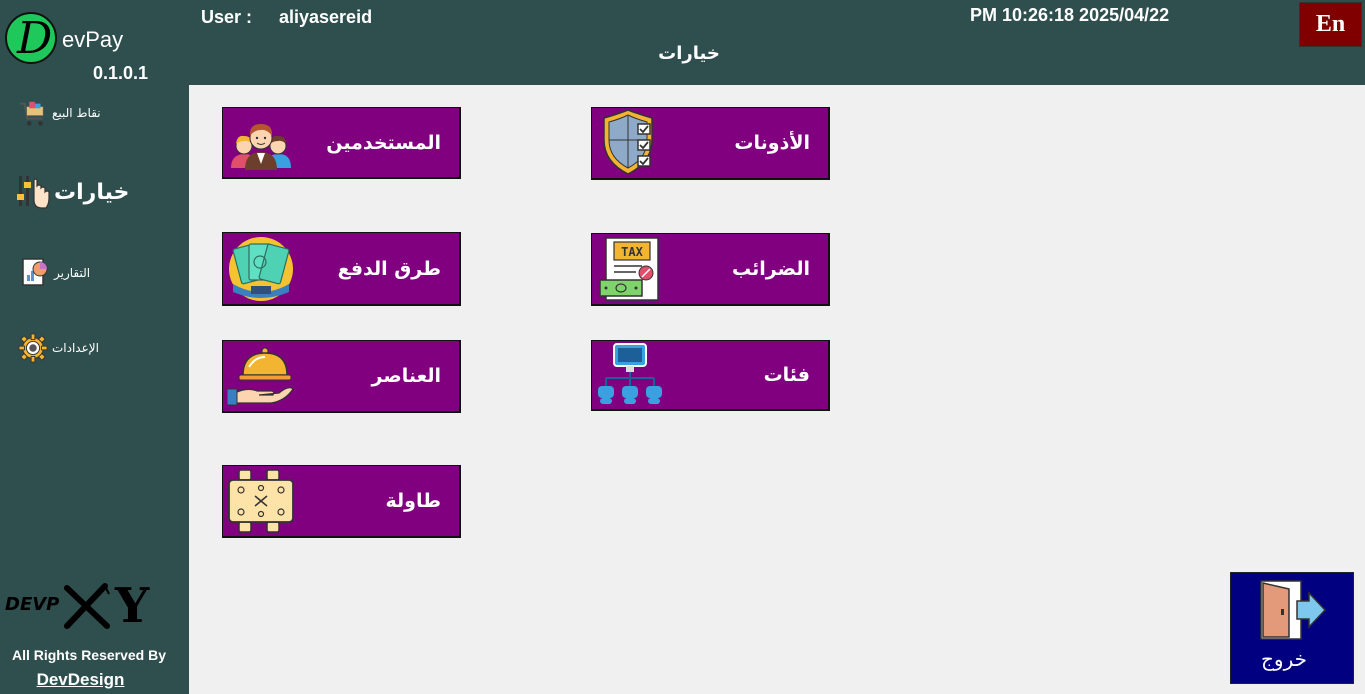  Describe the element at coordinates (786, 375) in the screenshot. I see `tile-label: فئات` at that location.